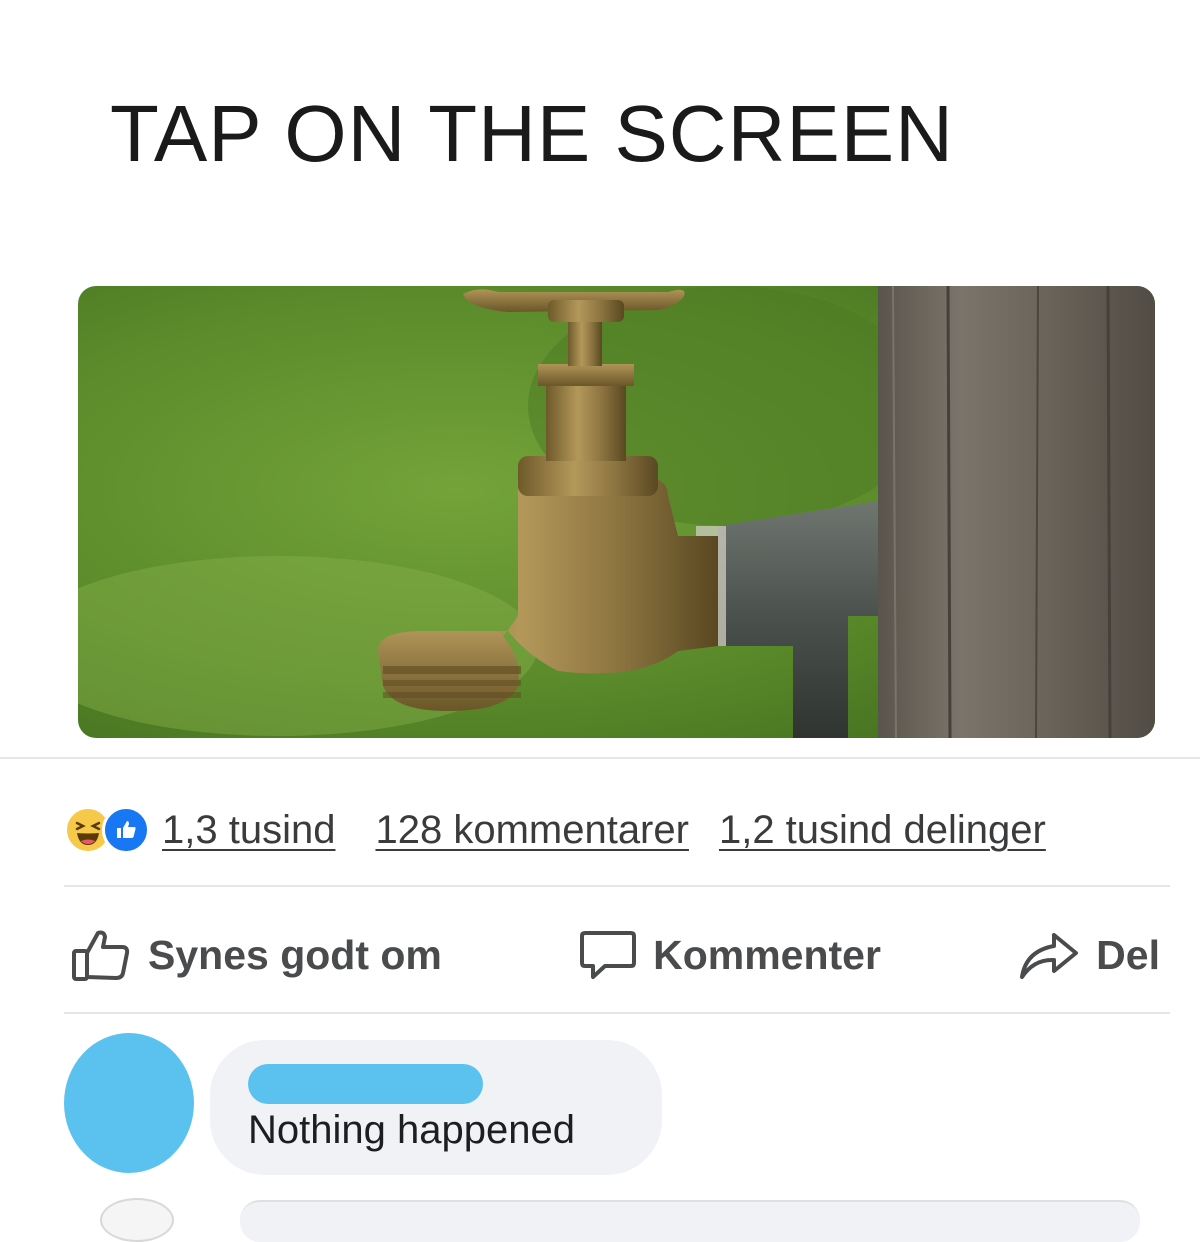 This screenshot has width=1200, height=1242. I want to click on thumbs-up-icon, so click(101, 955).